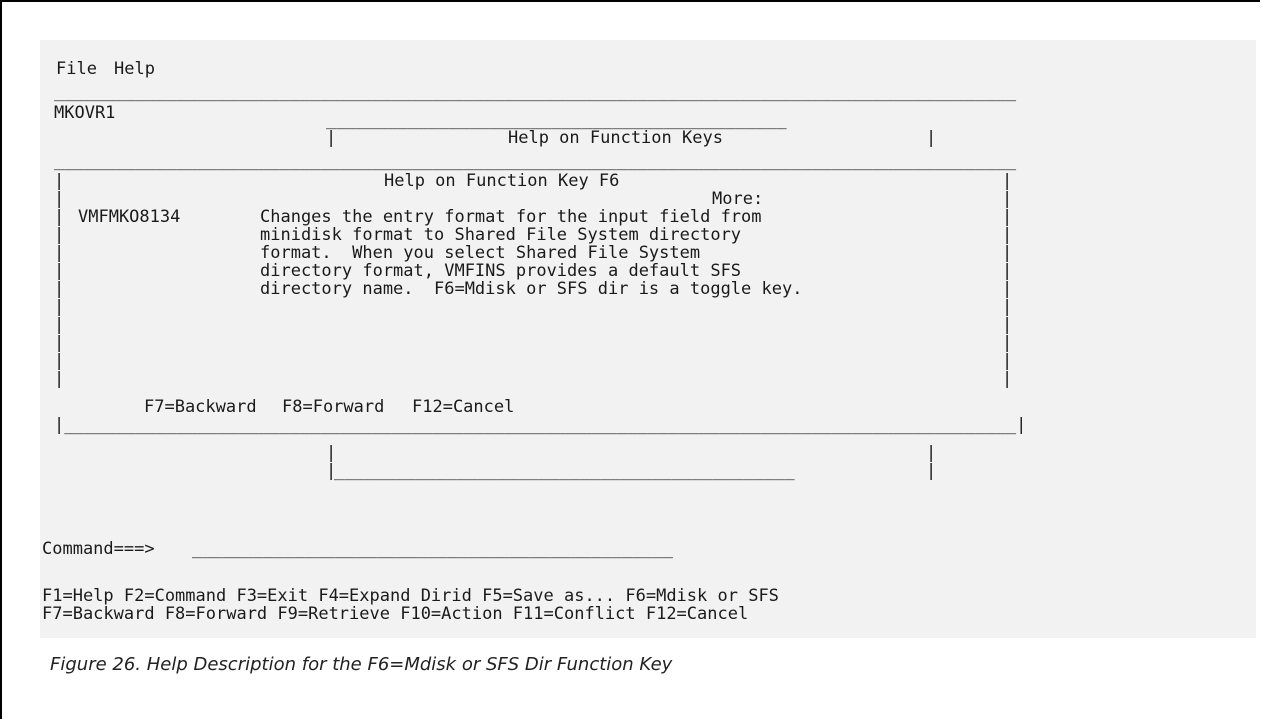 Image resolution: width=1262 pixels, height=719 pixels. I want to click on screen-id: MKOVR1, so click(85, 113).